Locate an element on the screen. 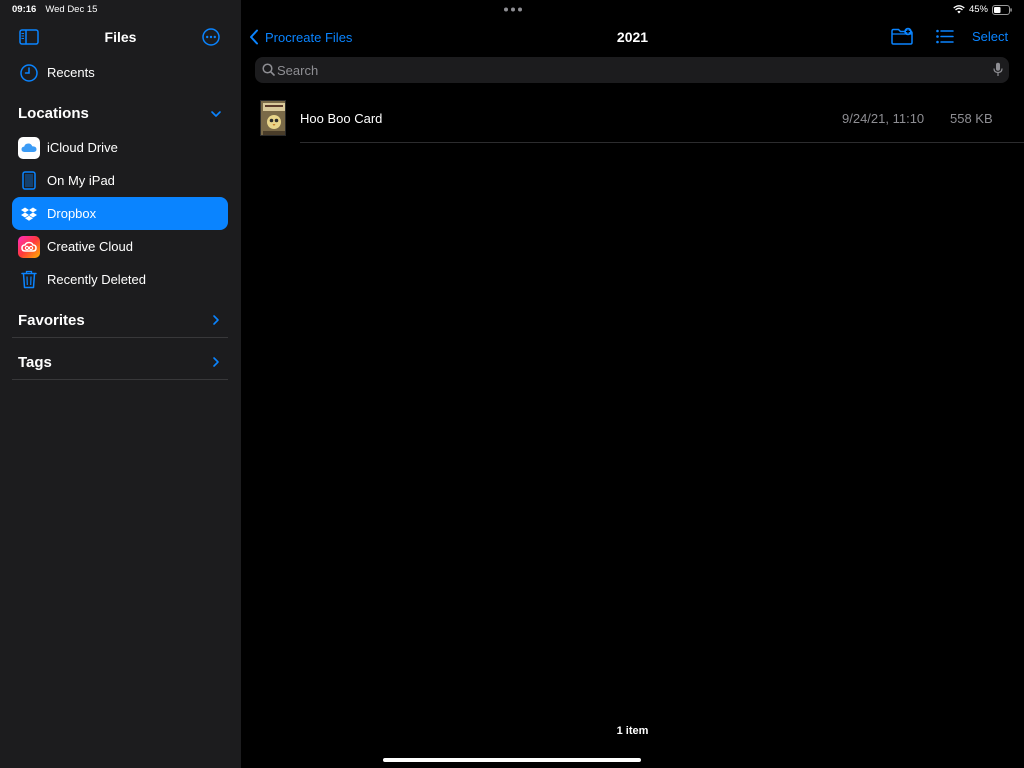  icloud-icon is located at coordinates (28, 147).